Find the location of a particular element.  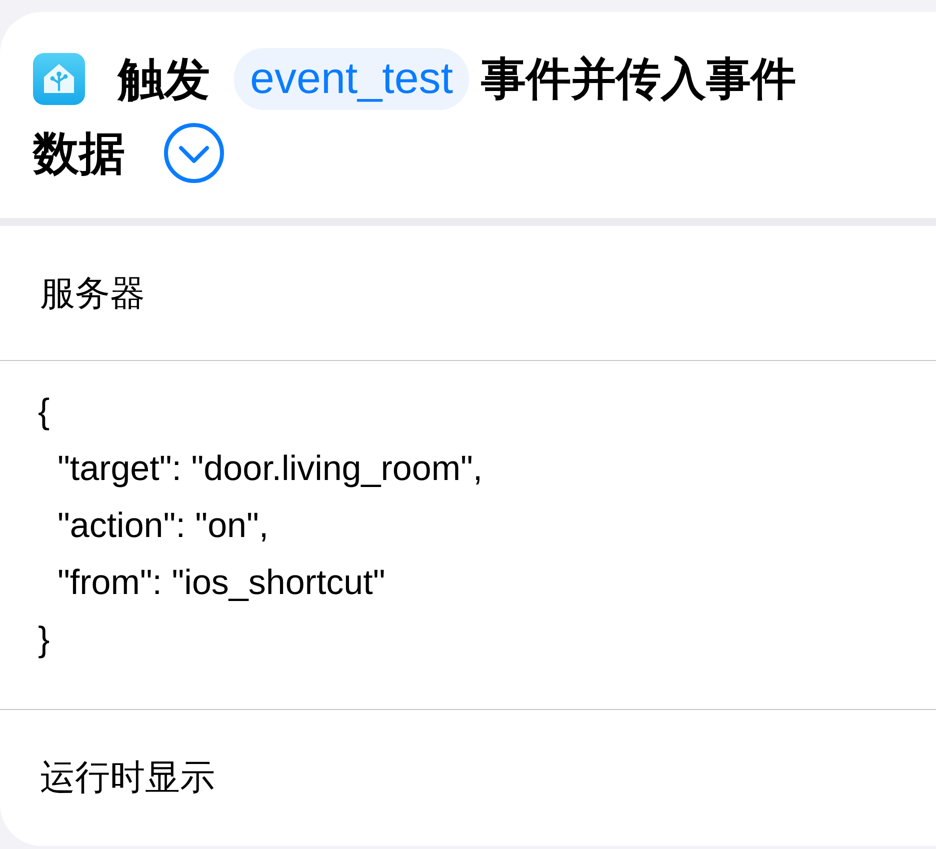

event-name-token: event_test is located at coordinates (352, 79).